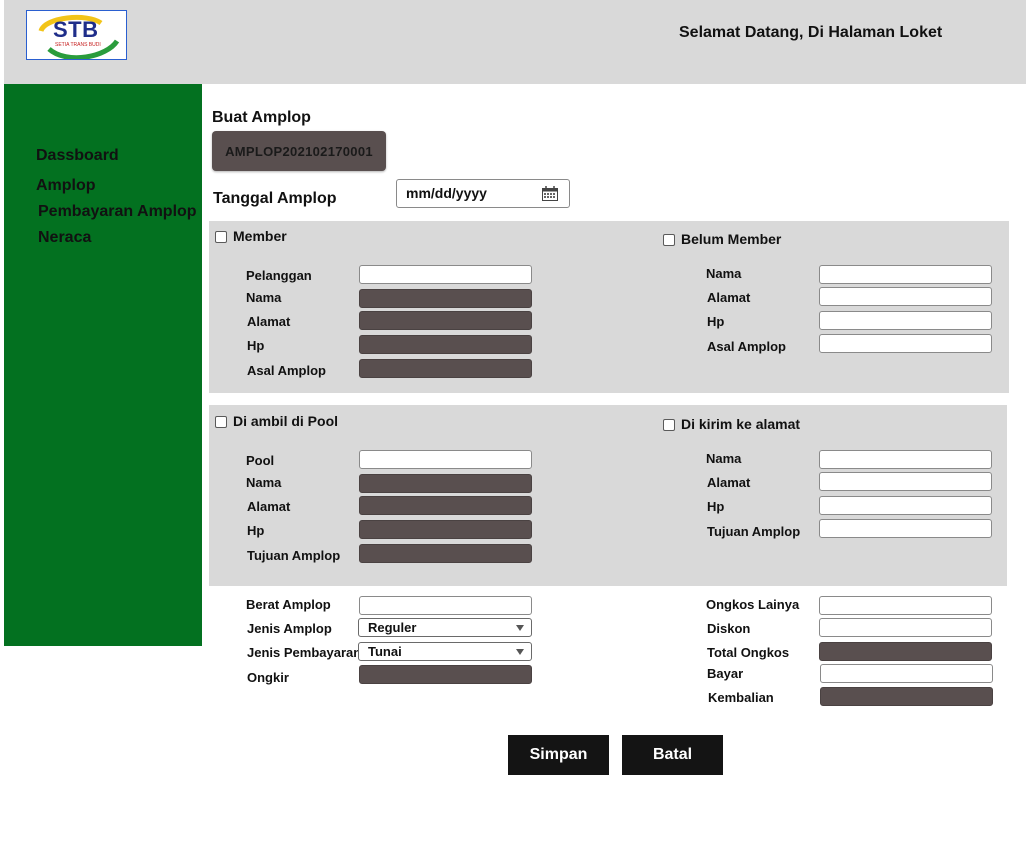  Describe the element at coordinates (76, 29) in the screenshot. I see `logo-text: STB` at that location.